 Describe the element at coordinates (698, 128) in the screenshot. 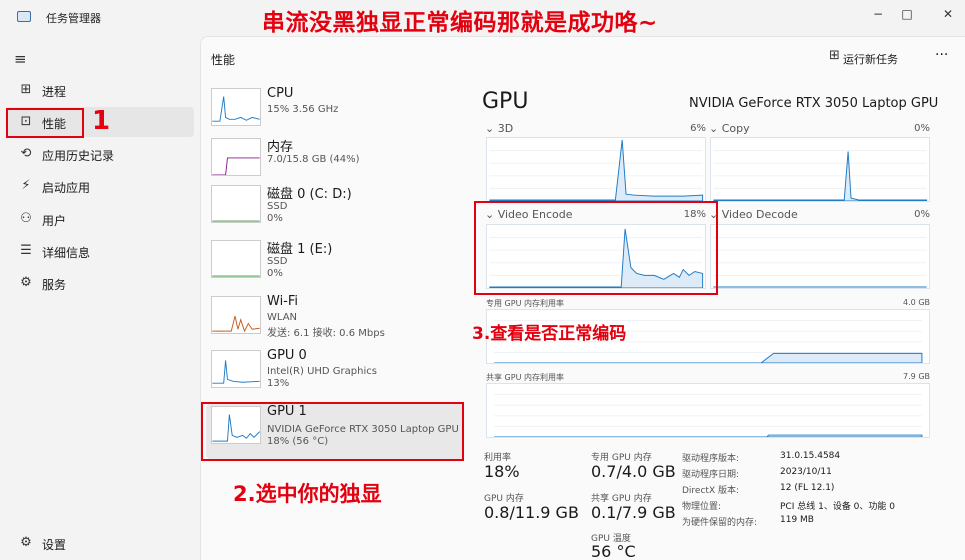

I see `engine-pct-3d: 6%` at that location.